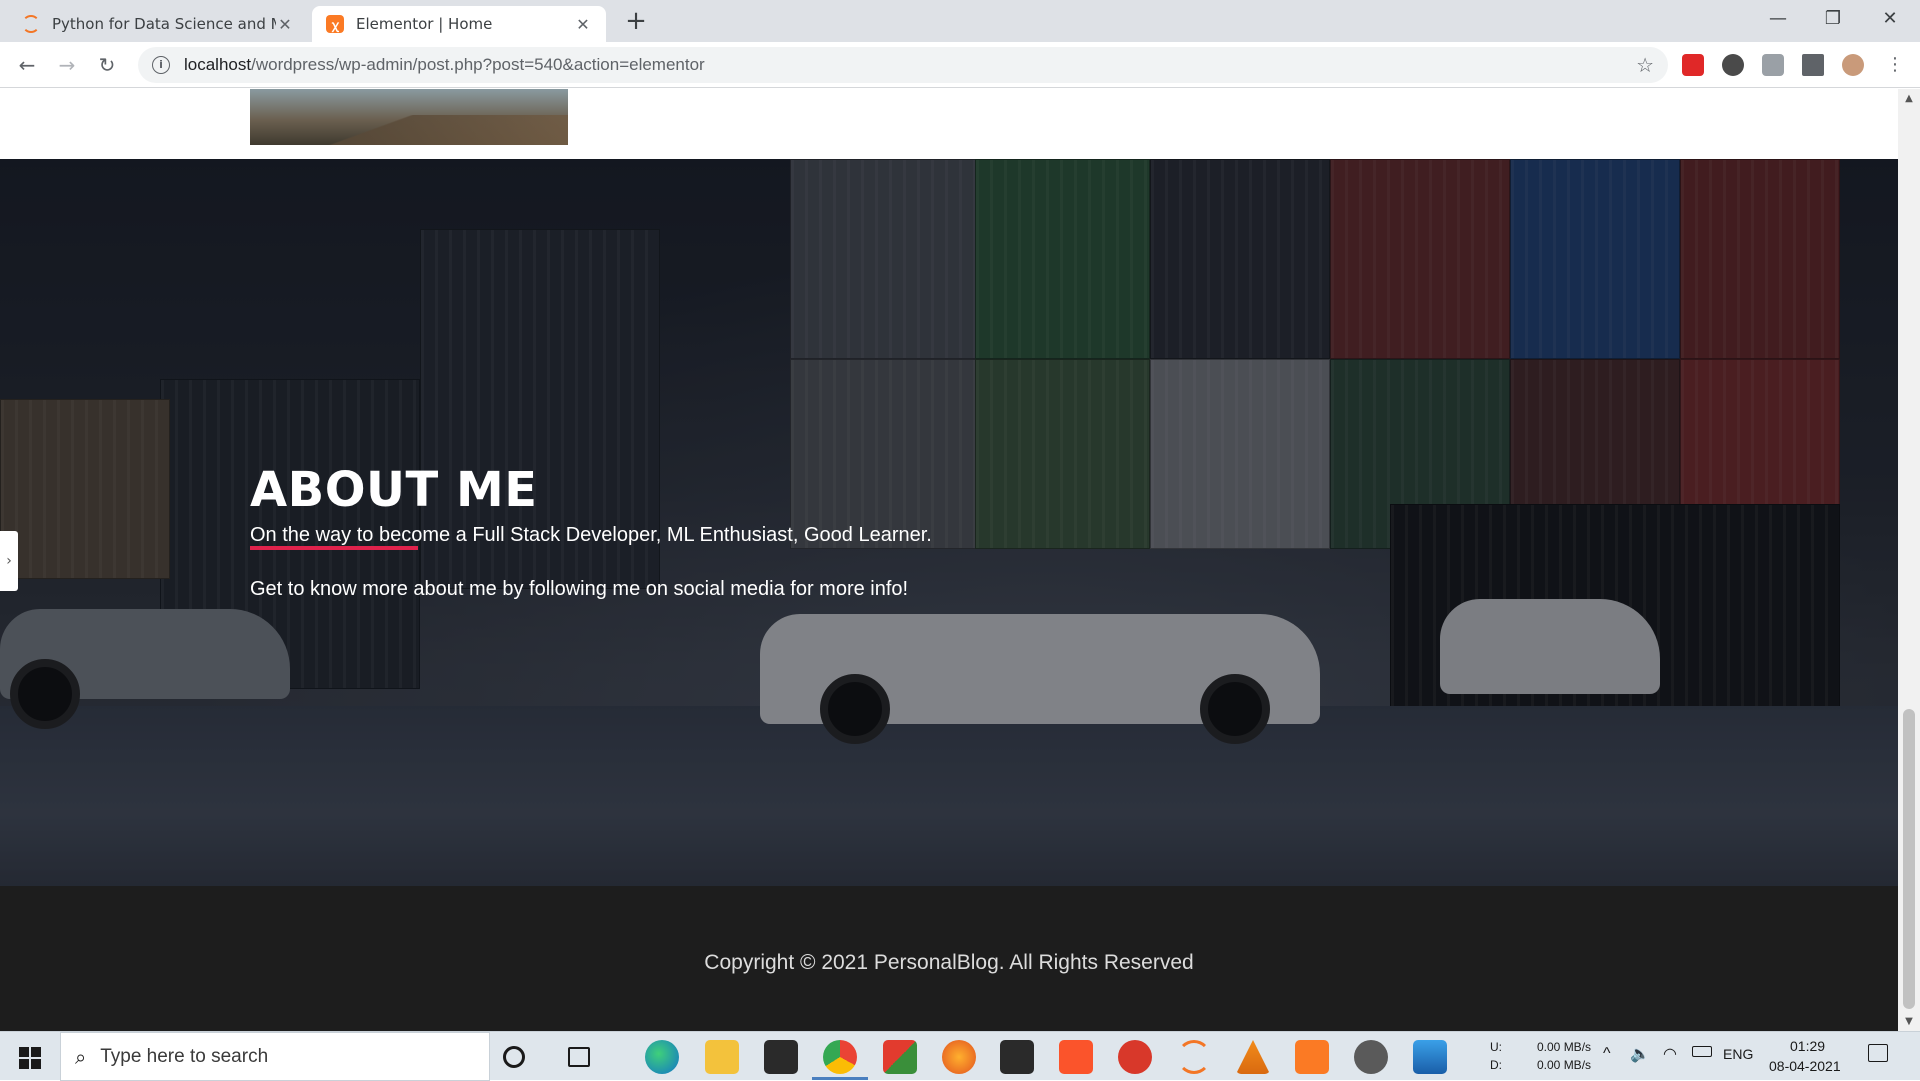 The width and height of the screenshot is (1920, 1081). What do you see at coordinates (1640, 1054) in the screenshot?
I see `volume-icon: 🔈` at bounding box center [1640, 1054].